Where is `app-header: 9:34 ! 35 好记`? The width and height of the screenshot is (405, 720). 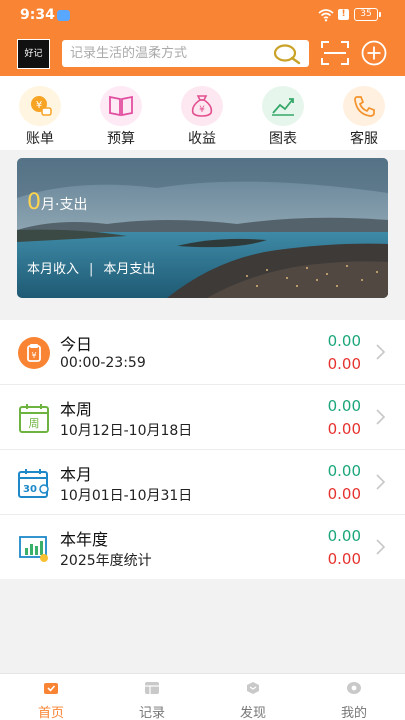 app-header: 9:34 ! 35 好记 is located at coordinates (202, 38).